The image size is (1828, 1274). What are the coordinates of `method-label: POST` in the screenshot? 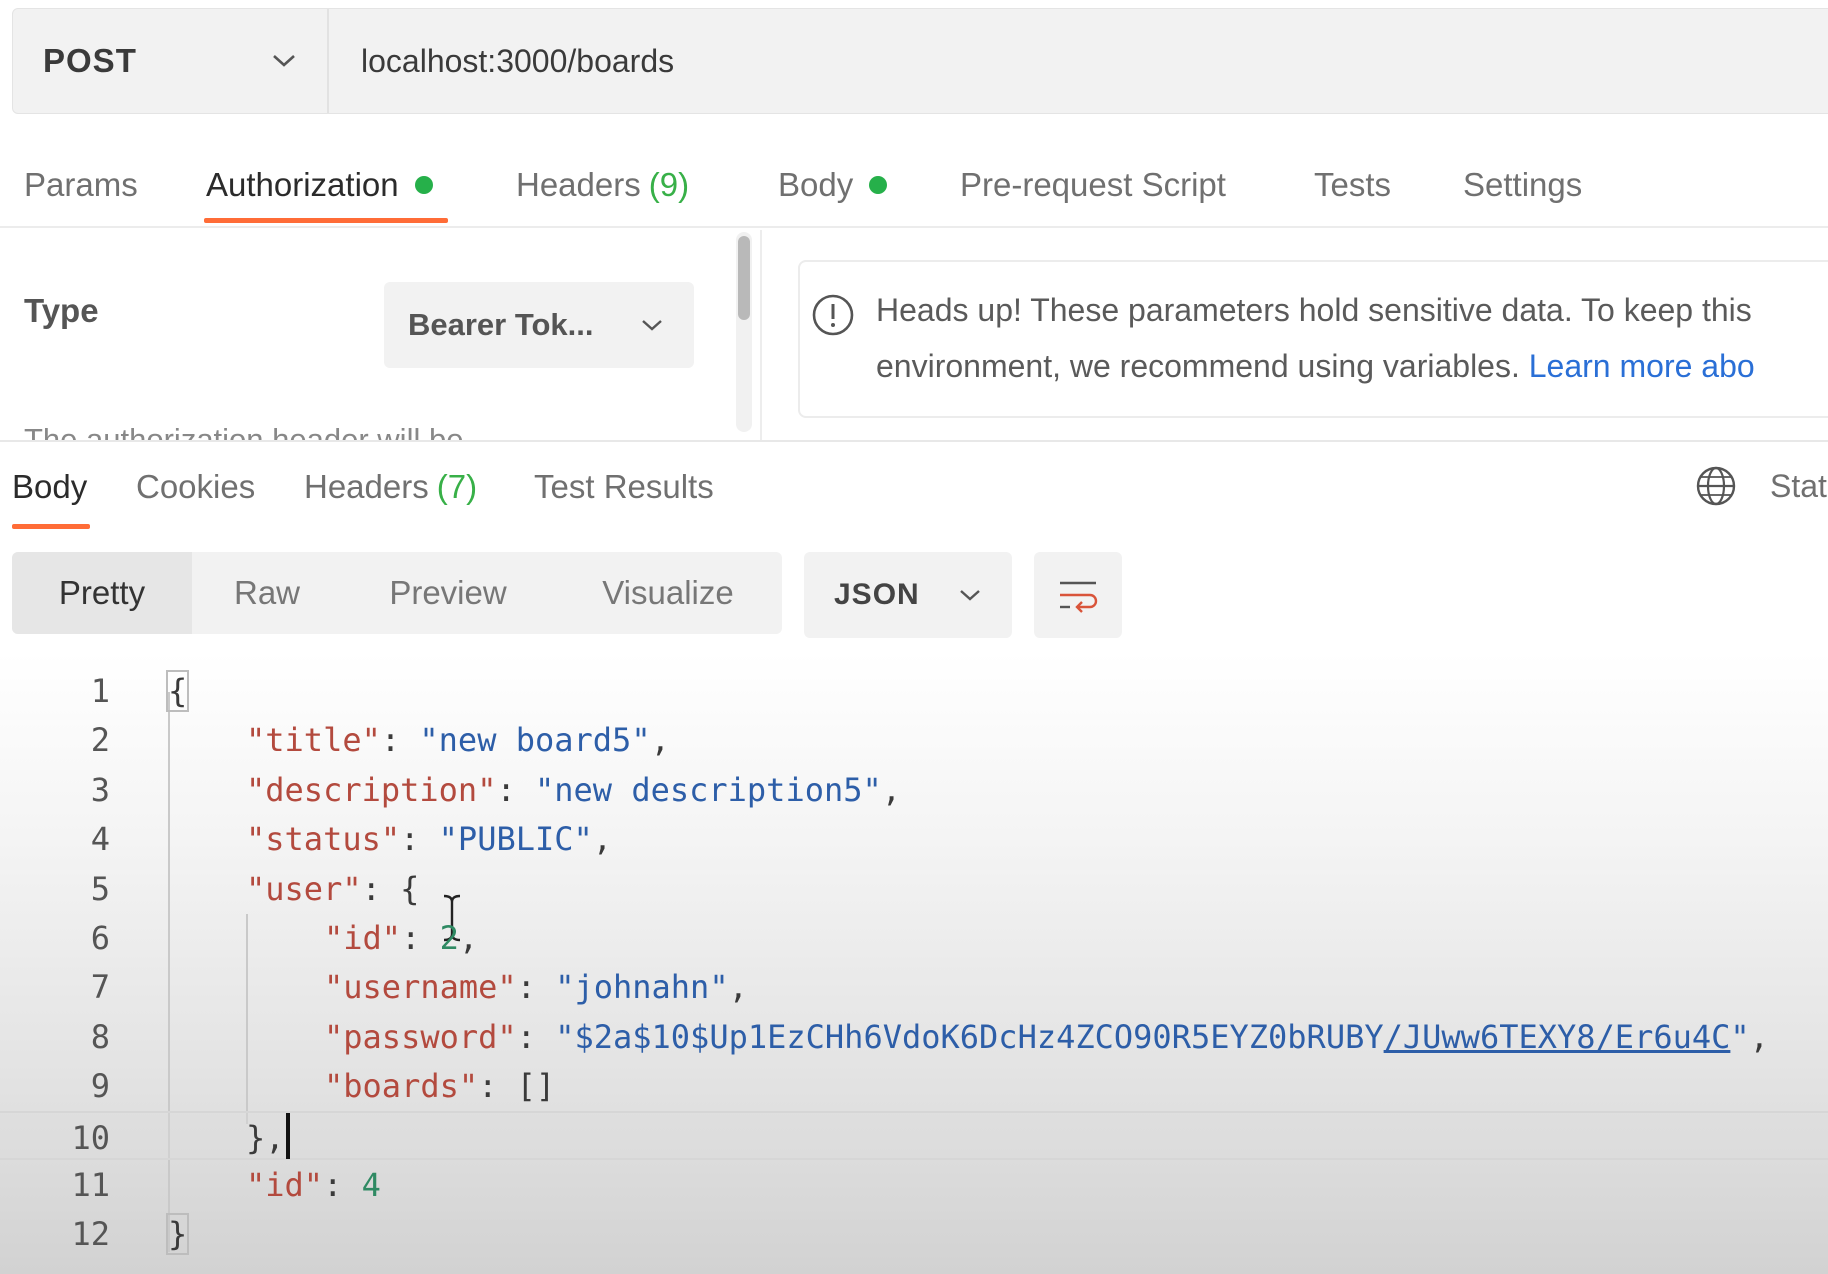 It's located at (90, 60).